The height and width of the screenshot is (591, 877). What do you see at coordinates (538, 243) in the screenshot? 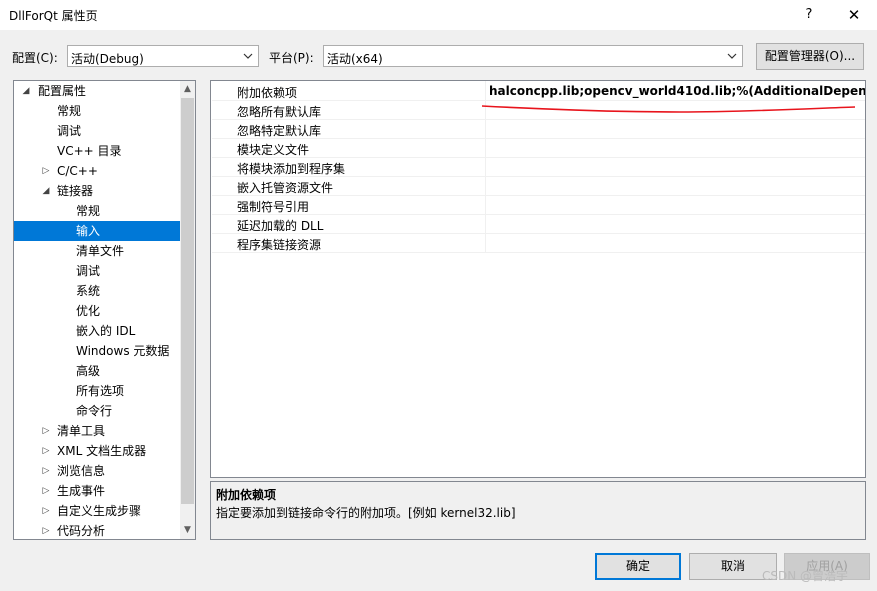
I see `property-row: 程序集链接资源` at bounding box center [538, 243].